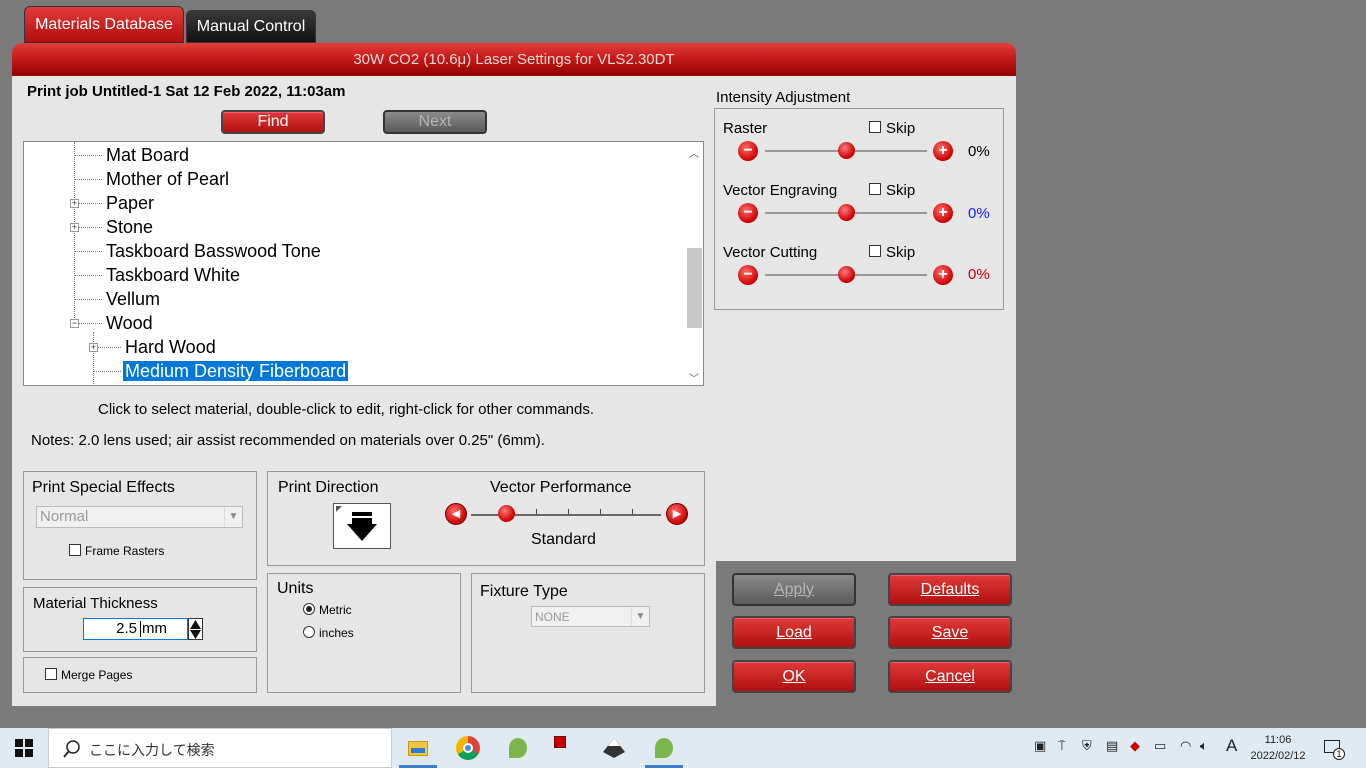 The image size is (1366, 768). Describe the element at coordinates (901, 252) in the screenshot. I see `vector-cutting-skip-label: Skip` at that location.